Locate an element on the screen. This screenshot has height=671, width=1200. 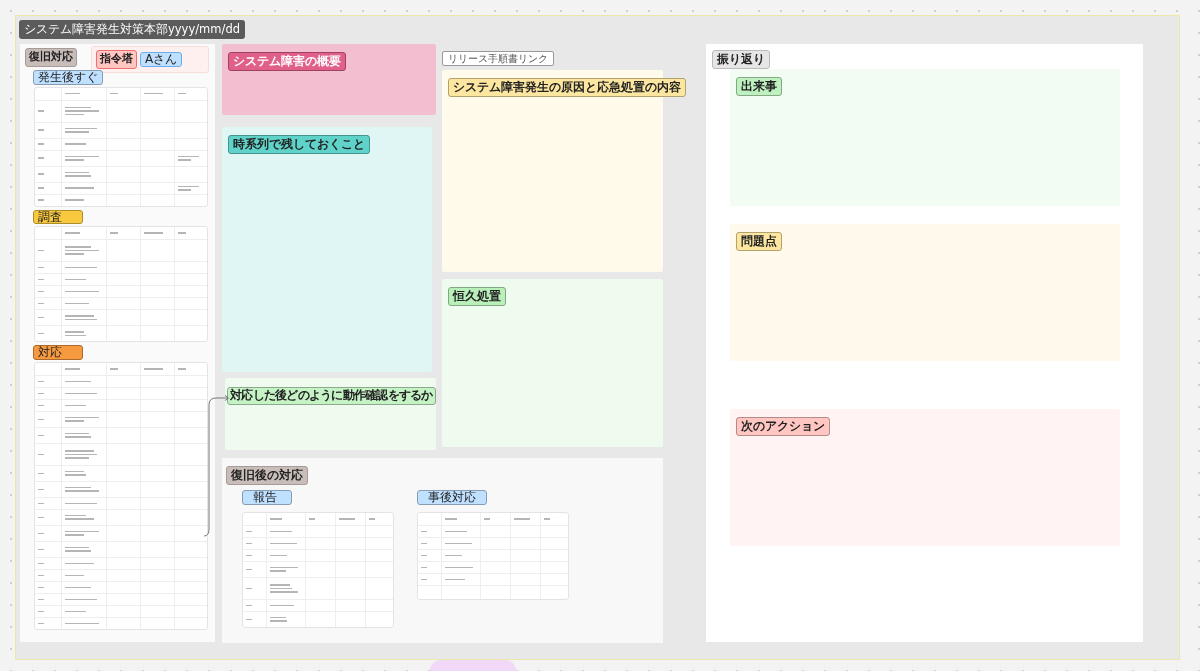
command-title: 指令塔 is located at coordinates (116, 59).